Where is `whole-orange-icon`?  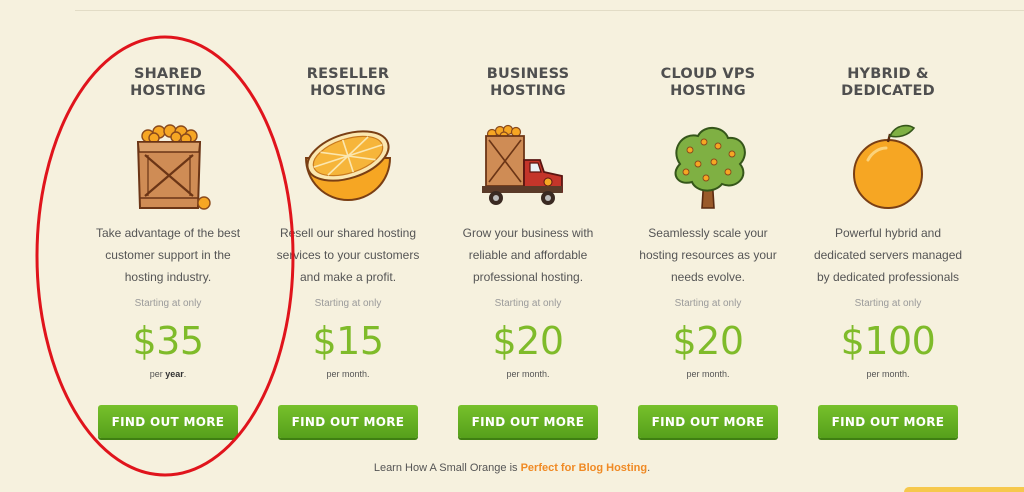
whole-orange-icon is located at coordinates (888, 166).